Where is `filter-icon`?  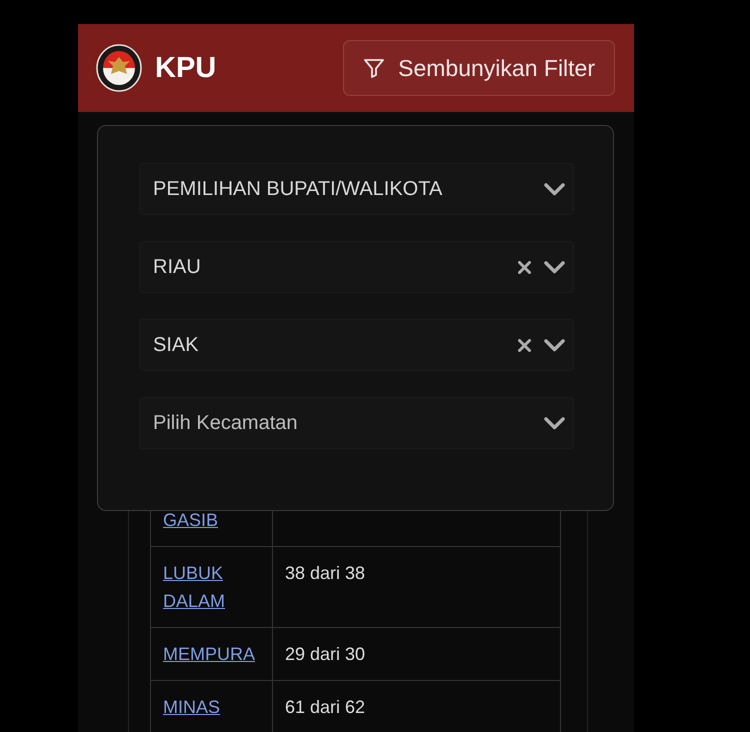
filter-icon is located at coordinates (374, 68).